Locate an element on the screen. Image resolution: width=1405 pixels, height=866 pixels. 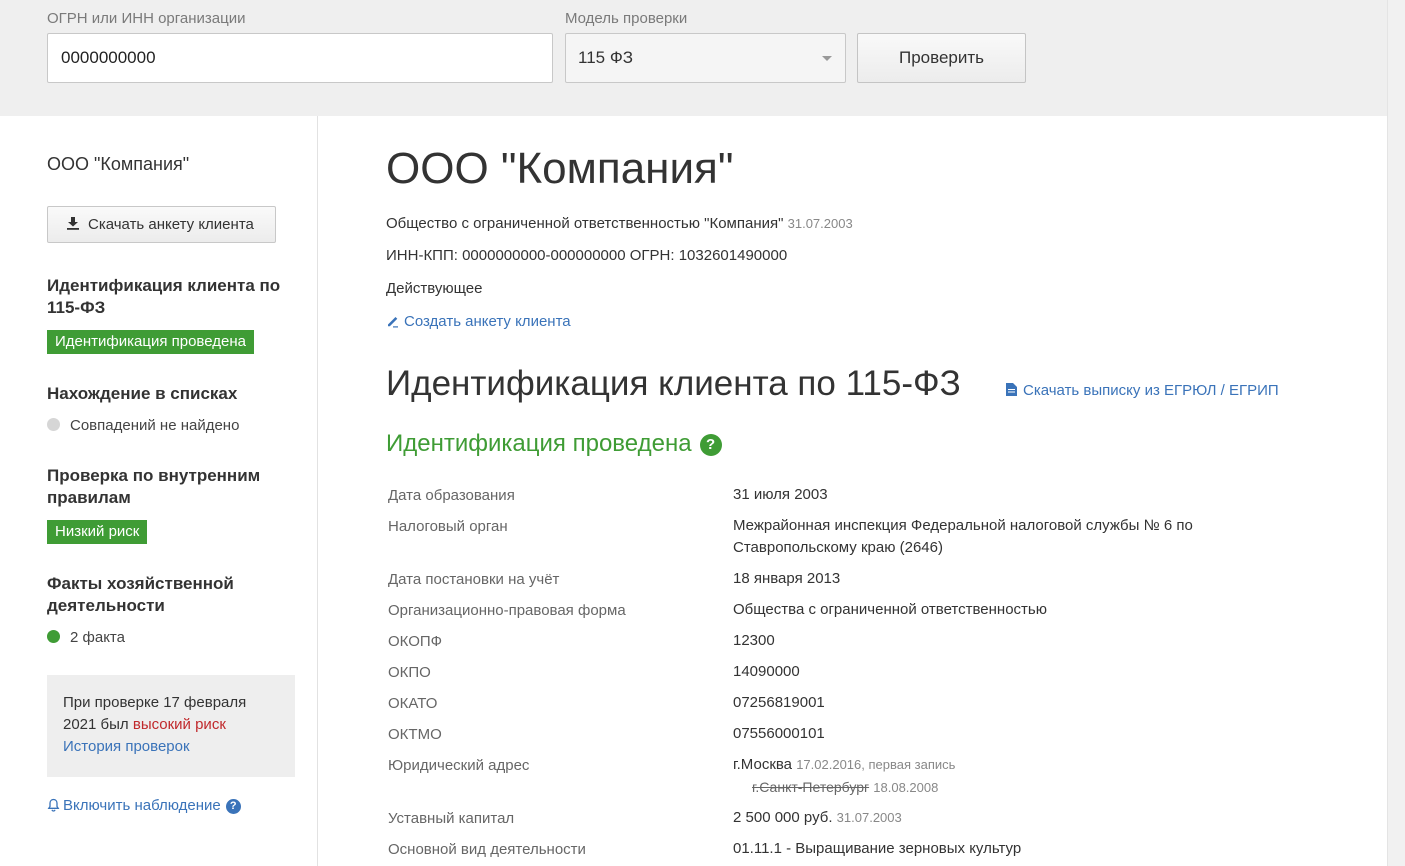
bell-icon is located at coordinates (53, 805).